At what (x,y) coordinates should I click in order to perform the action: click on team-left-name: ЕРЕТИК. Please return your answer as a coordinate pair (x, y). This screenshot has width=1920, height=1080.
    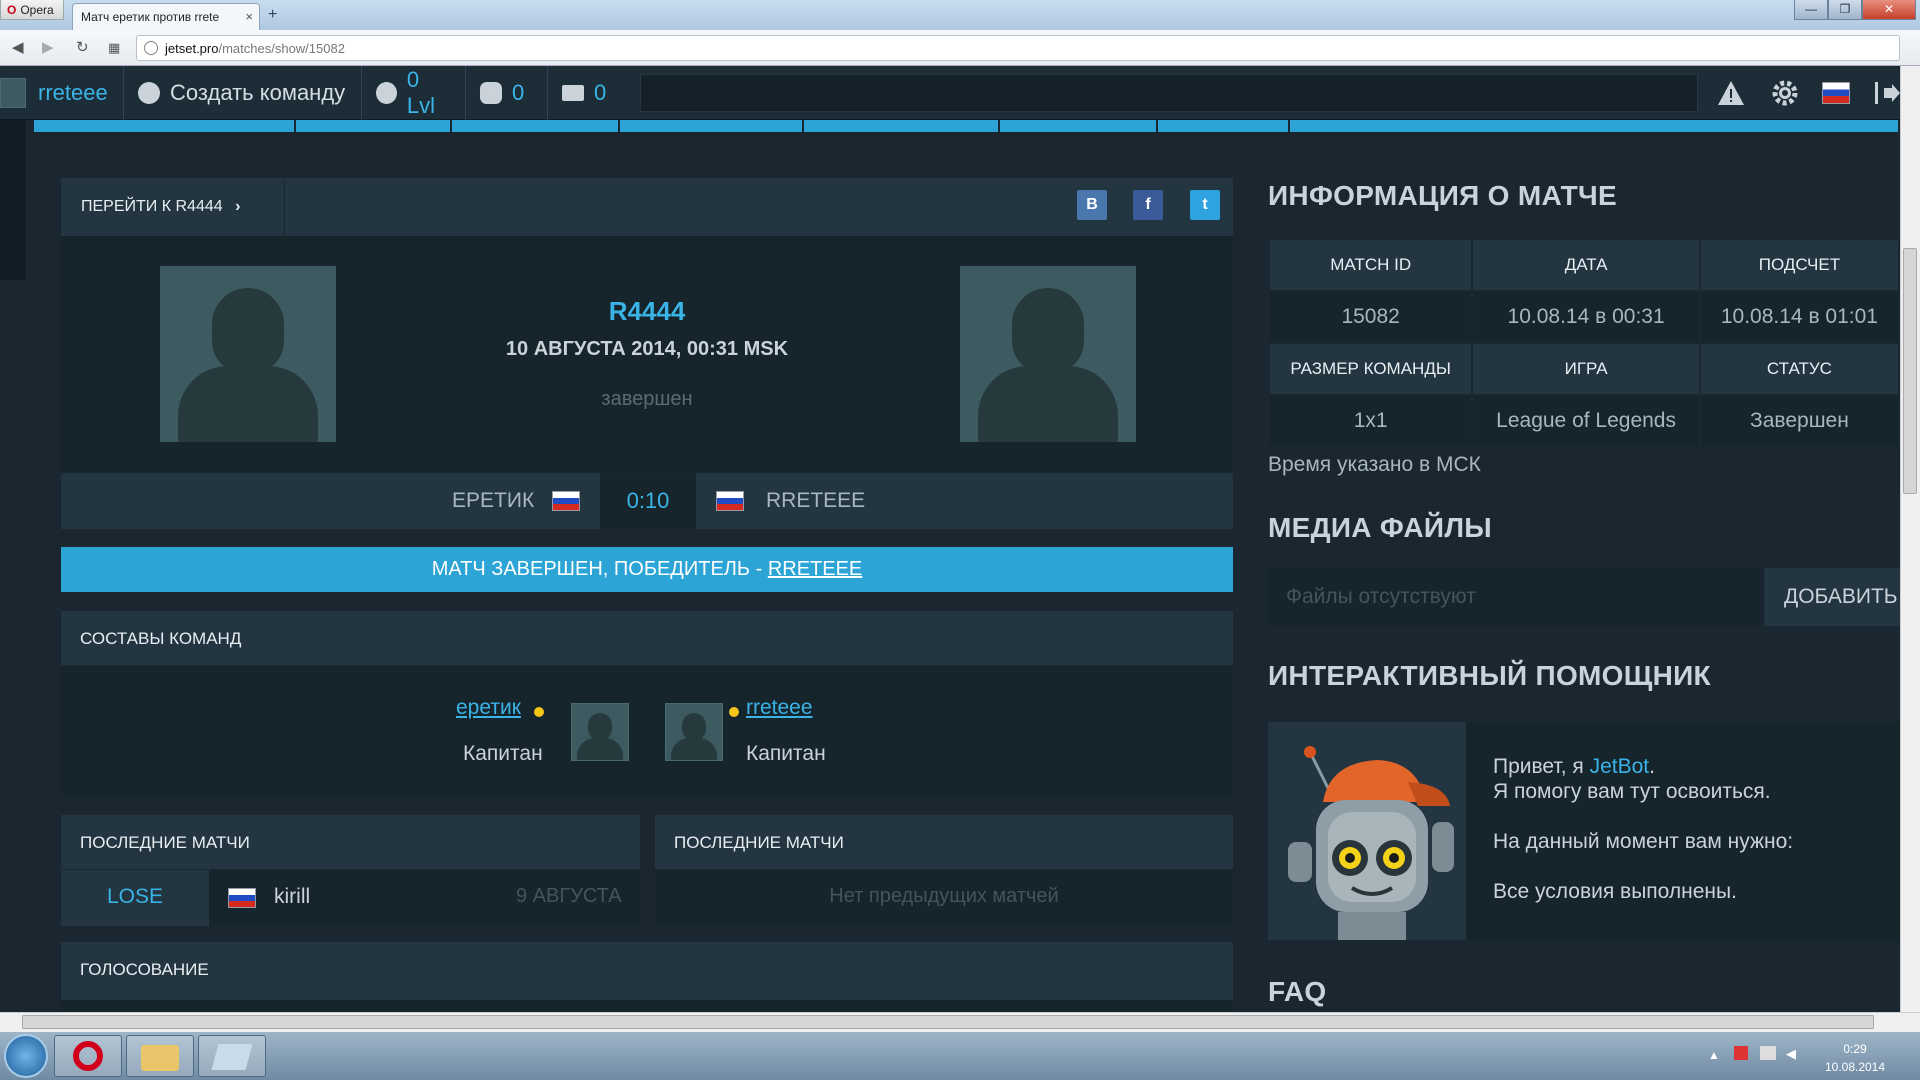
    Looking at the image, I should click on (493, 500).